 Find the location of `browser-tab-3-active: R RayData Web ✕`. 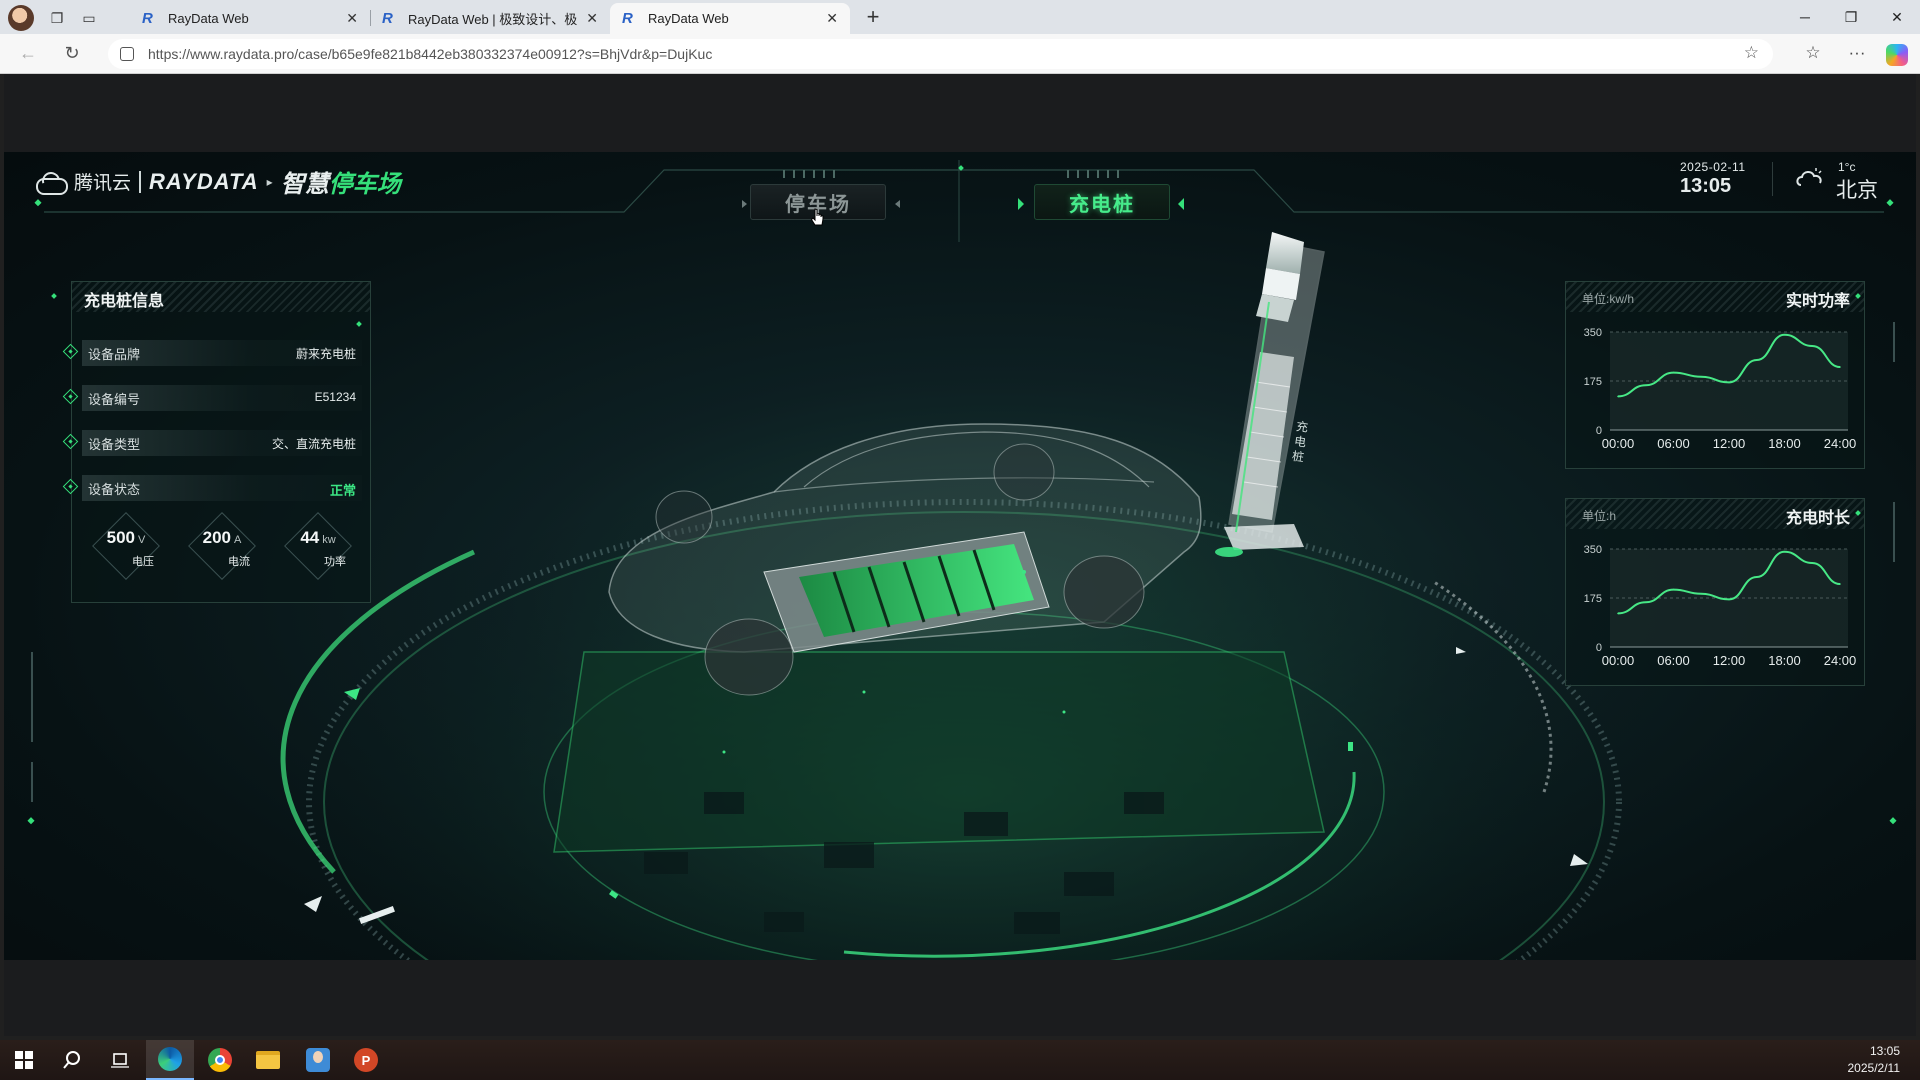

browser-tab-3-active: R RayData Web ✕ is located at coordinates (730, 18).